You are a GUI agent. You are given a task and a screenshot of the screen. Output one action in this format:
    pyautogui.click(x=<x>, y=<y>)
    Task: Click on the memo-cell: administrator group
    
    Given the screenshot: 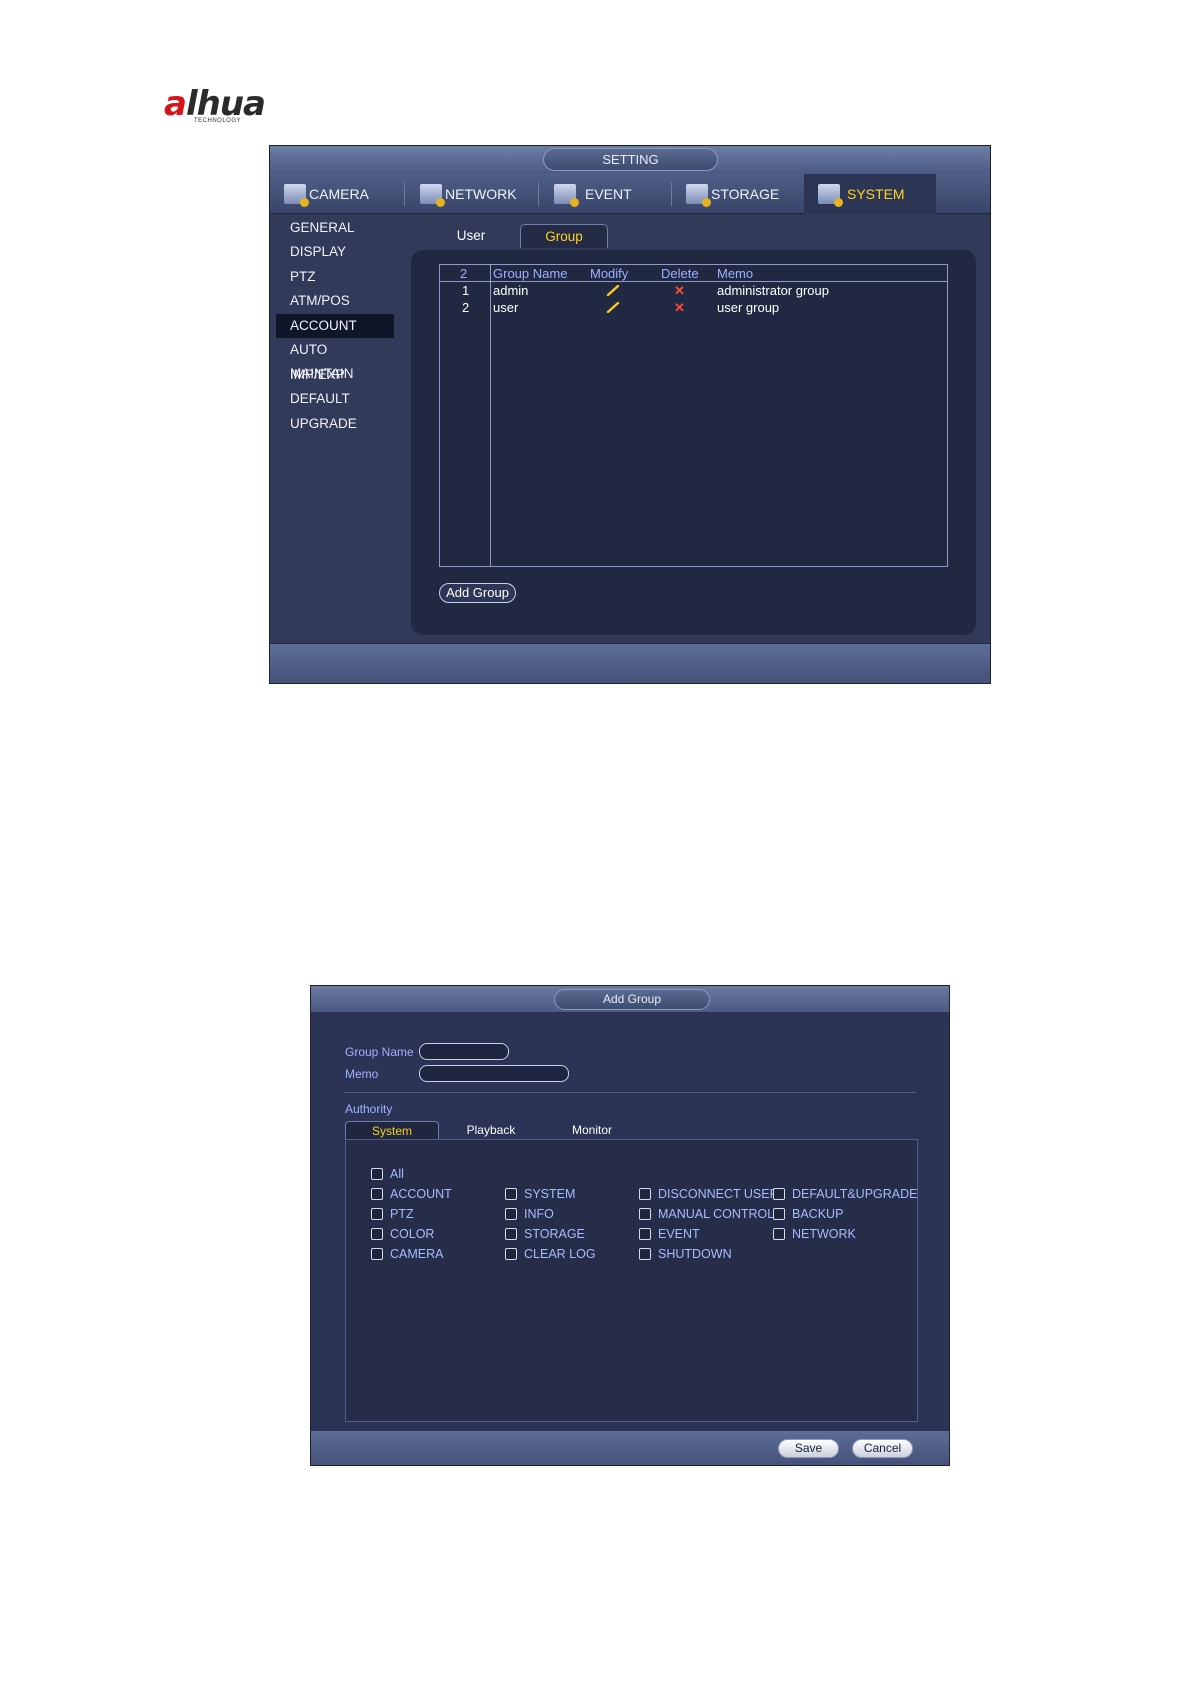 What is the action you would take?
    pyautogui.click(x=773, y=290)
    